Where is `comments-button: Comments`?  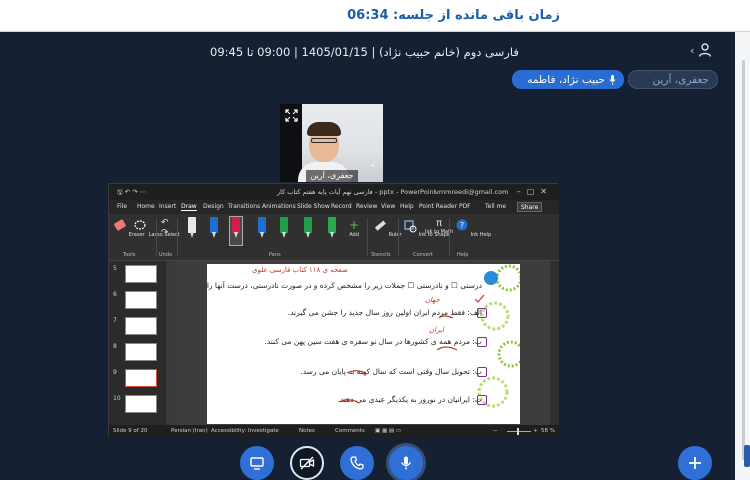 comments-button: Comments is located at coordinates (350, 431).